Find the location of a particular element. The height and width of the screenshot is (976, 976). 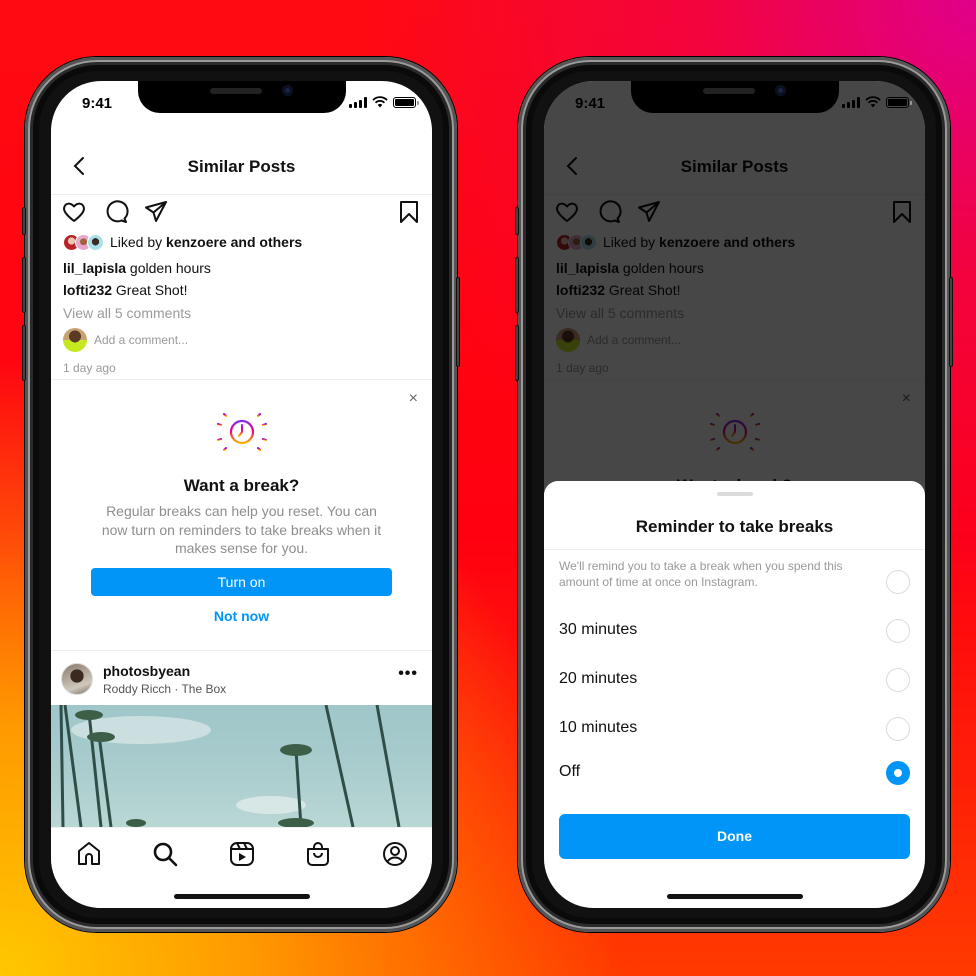

bookmark-icon is located at coordinates (409, 212).